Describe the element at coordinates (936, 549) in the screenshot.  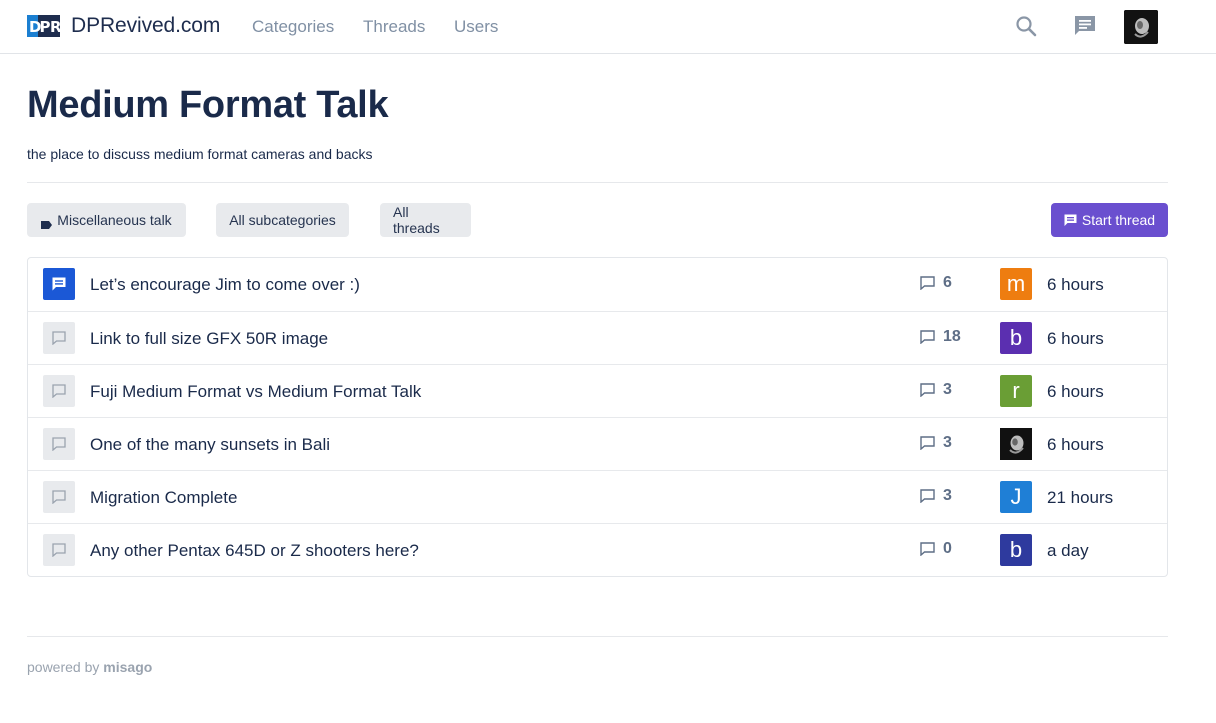
I see `thread-replies: 0` at that location.